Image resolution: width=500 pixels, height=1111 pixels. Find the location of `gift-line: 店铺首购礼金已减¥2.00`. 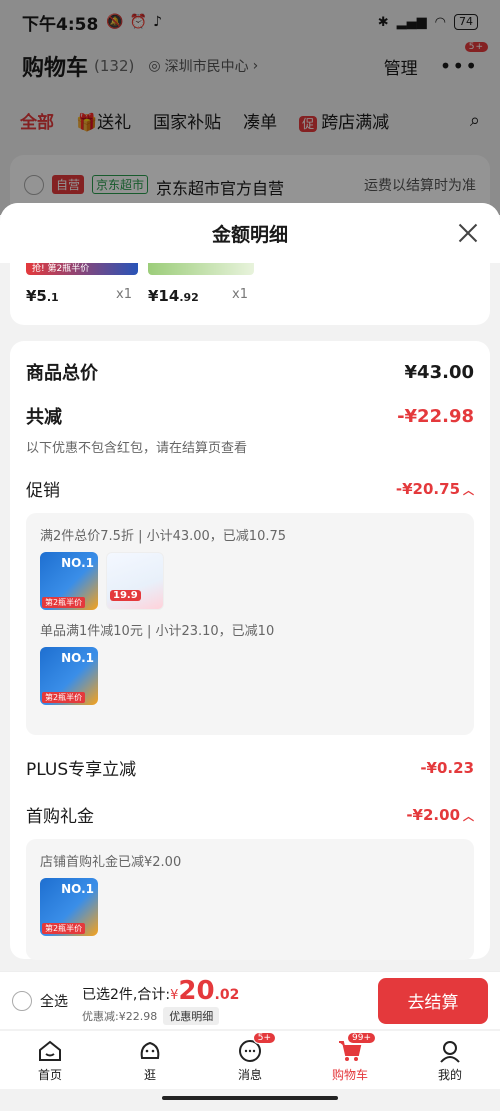

gift-line: 店铺首购礼金已减¥2.00 is located at coordinates (111, 862).